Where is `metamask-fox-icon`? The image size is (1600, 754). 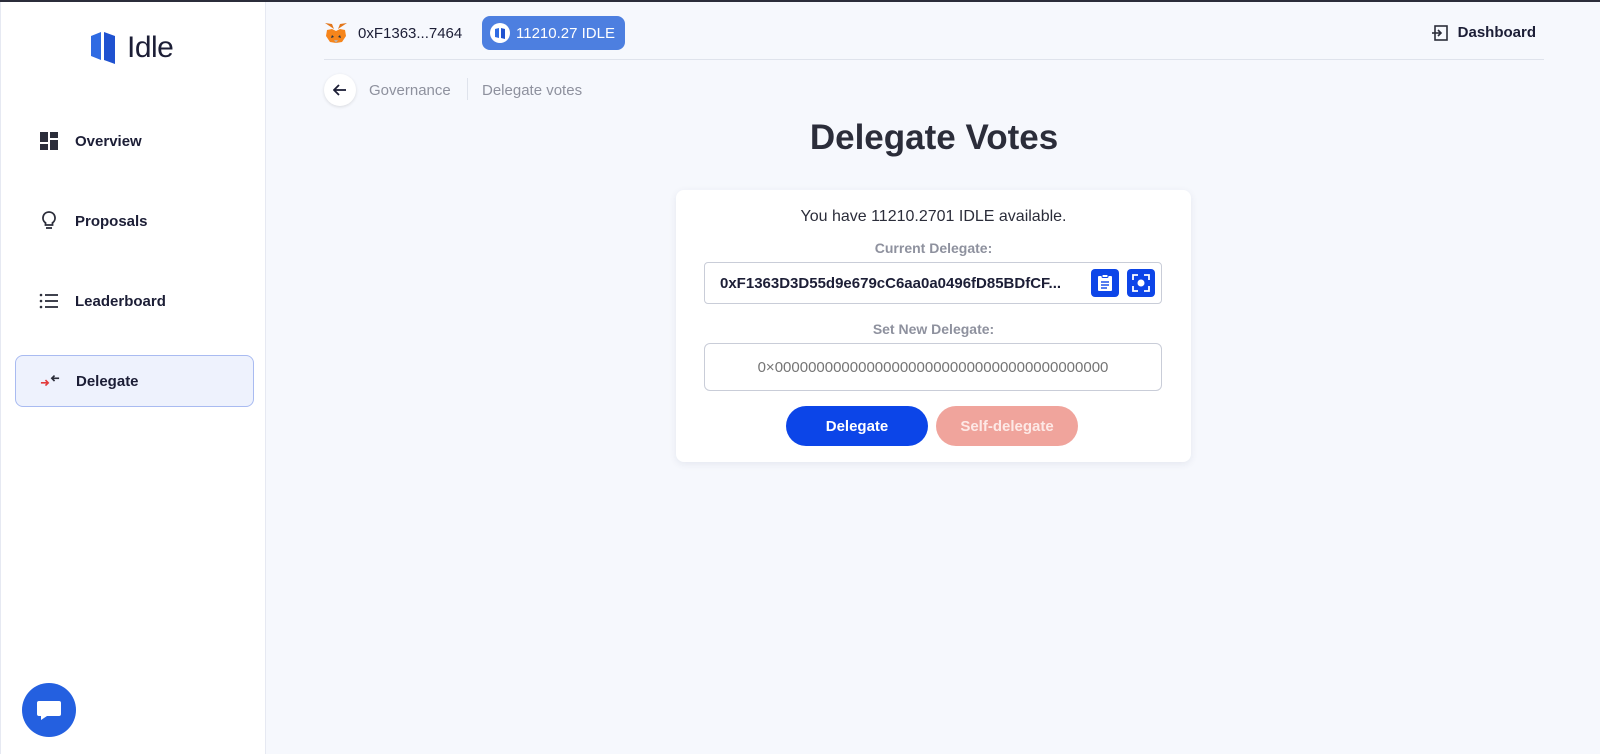
metamask-fox-icon is located at coordinates (336, 33).